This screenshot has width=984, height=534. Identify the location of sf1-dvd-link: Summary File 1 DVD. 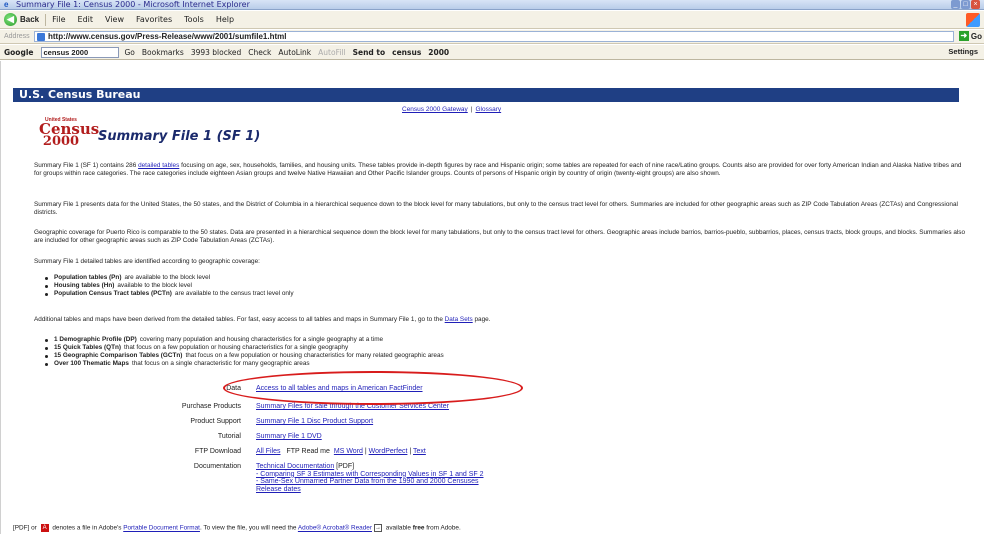
(289, 436).